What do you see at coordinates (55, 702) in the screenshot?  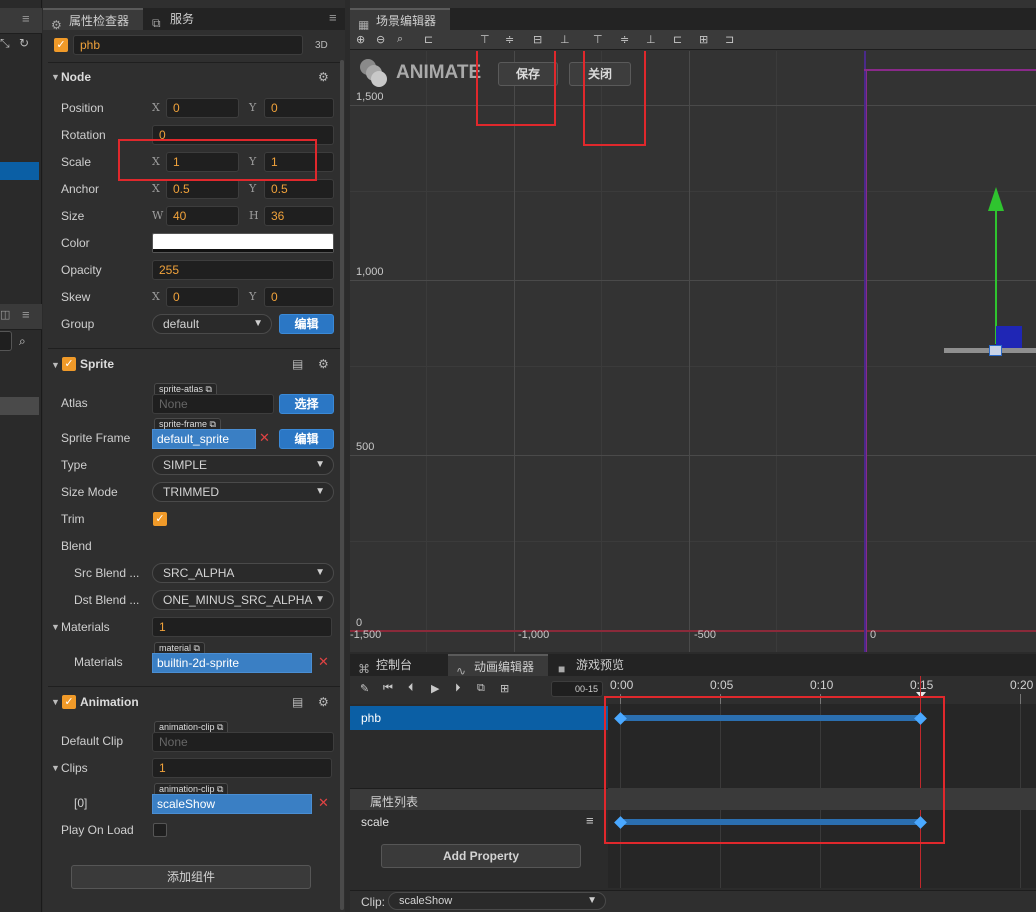 I see `animation-collapse-icon: ▼` at bounding box center [55, 702].